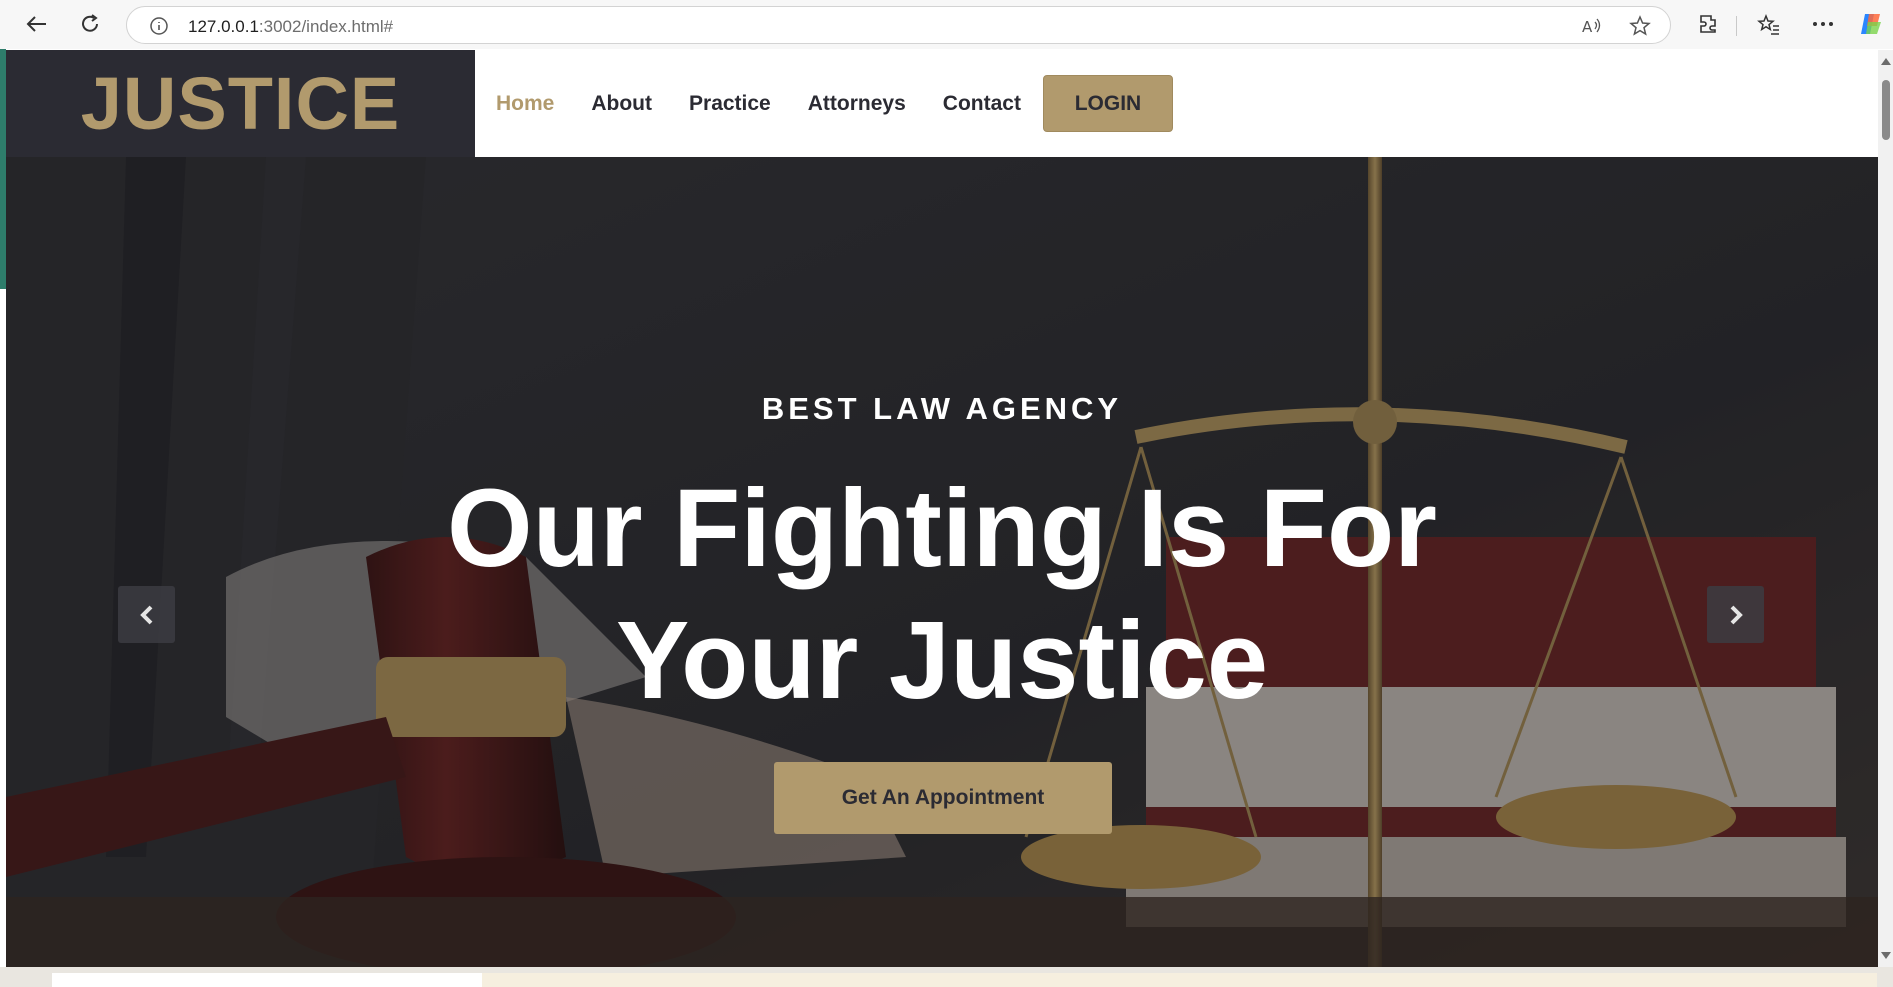 The image size is (1893, 987). I want to click on toolbar-divider, so click(1736, 26).